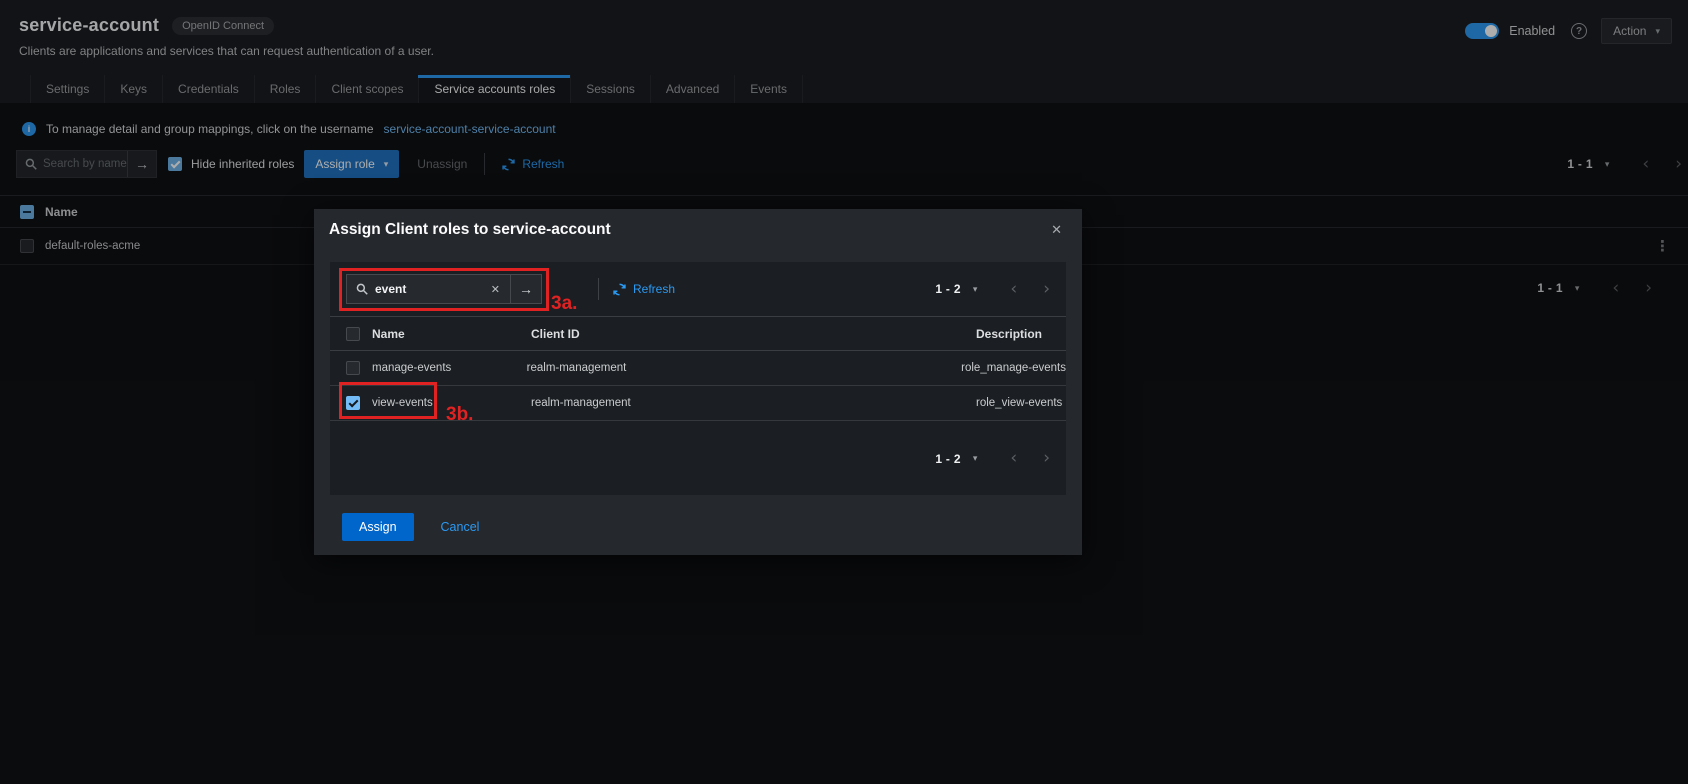  What do you see at coordinates (598, 289) in the screenshot?
I see `modal-toolbar-divider` at bounding box center [598, 289].